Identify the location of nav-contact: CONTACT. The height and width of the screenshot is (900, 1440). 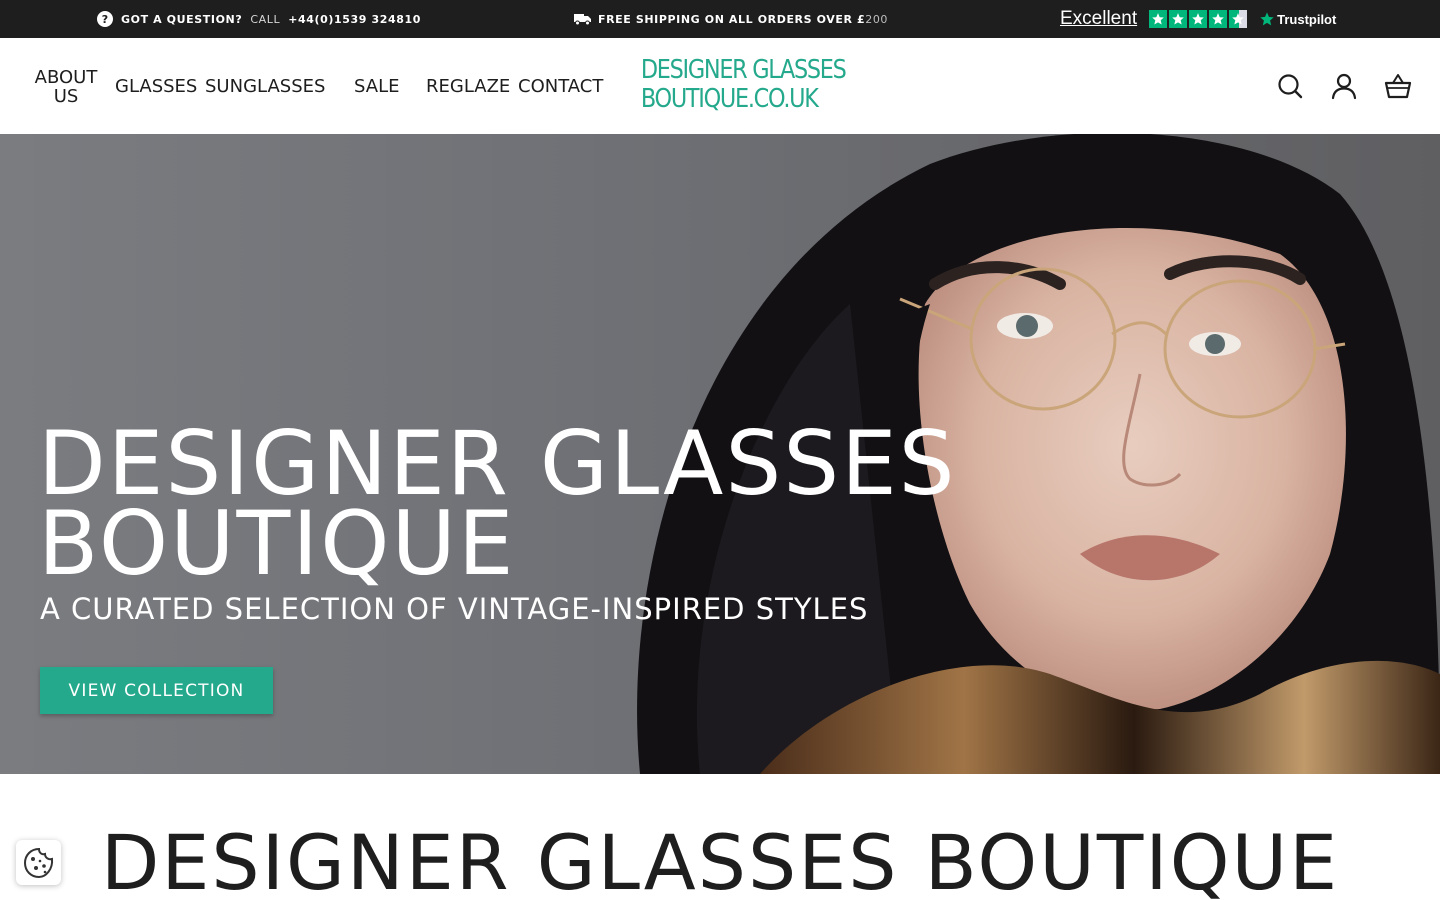
(560, 86).